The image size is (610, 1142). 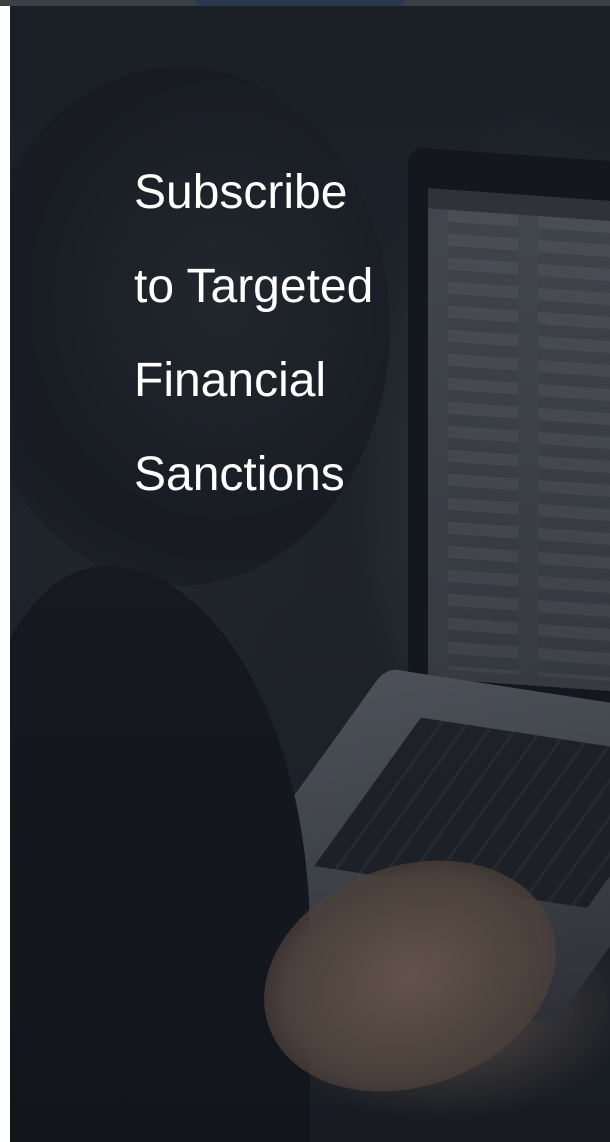 I want to click on headline-line-3: Financial, so click(x=230, y=380).